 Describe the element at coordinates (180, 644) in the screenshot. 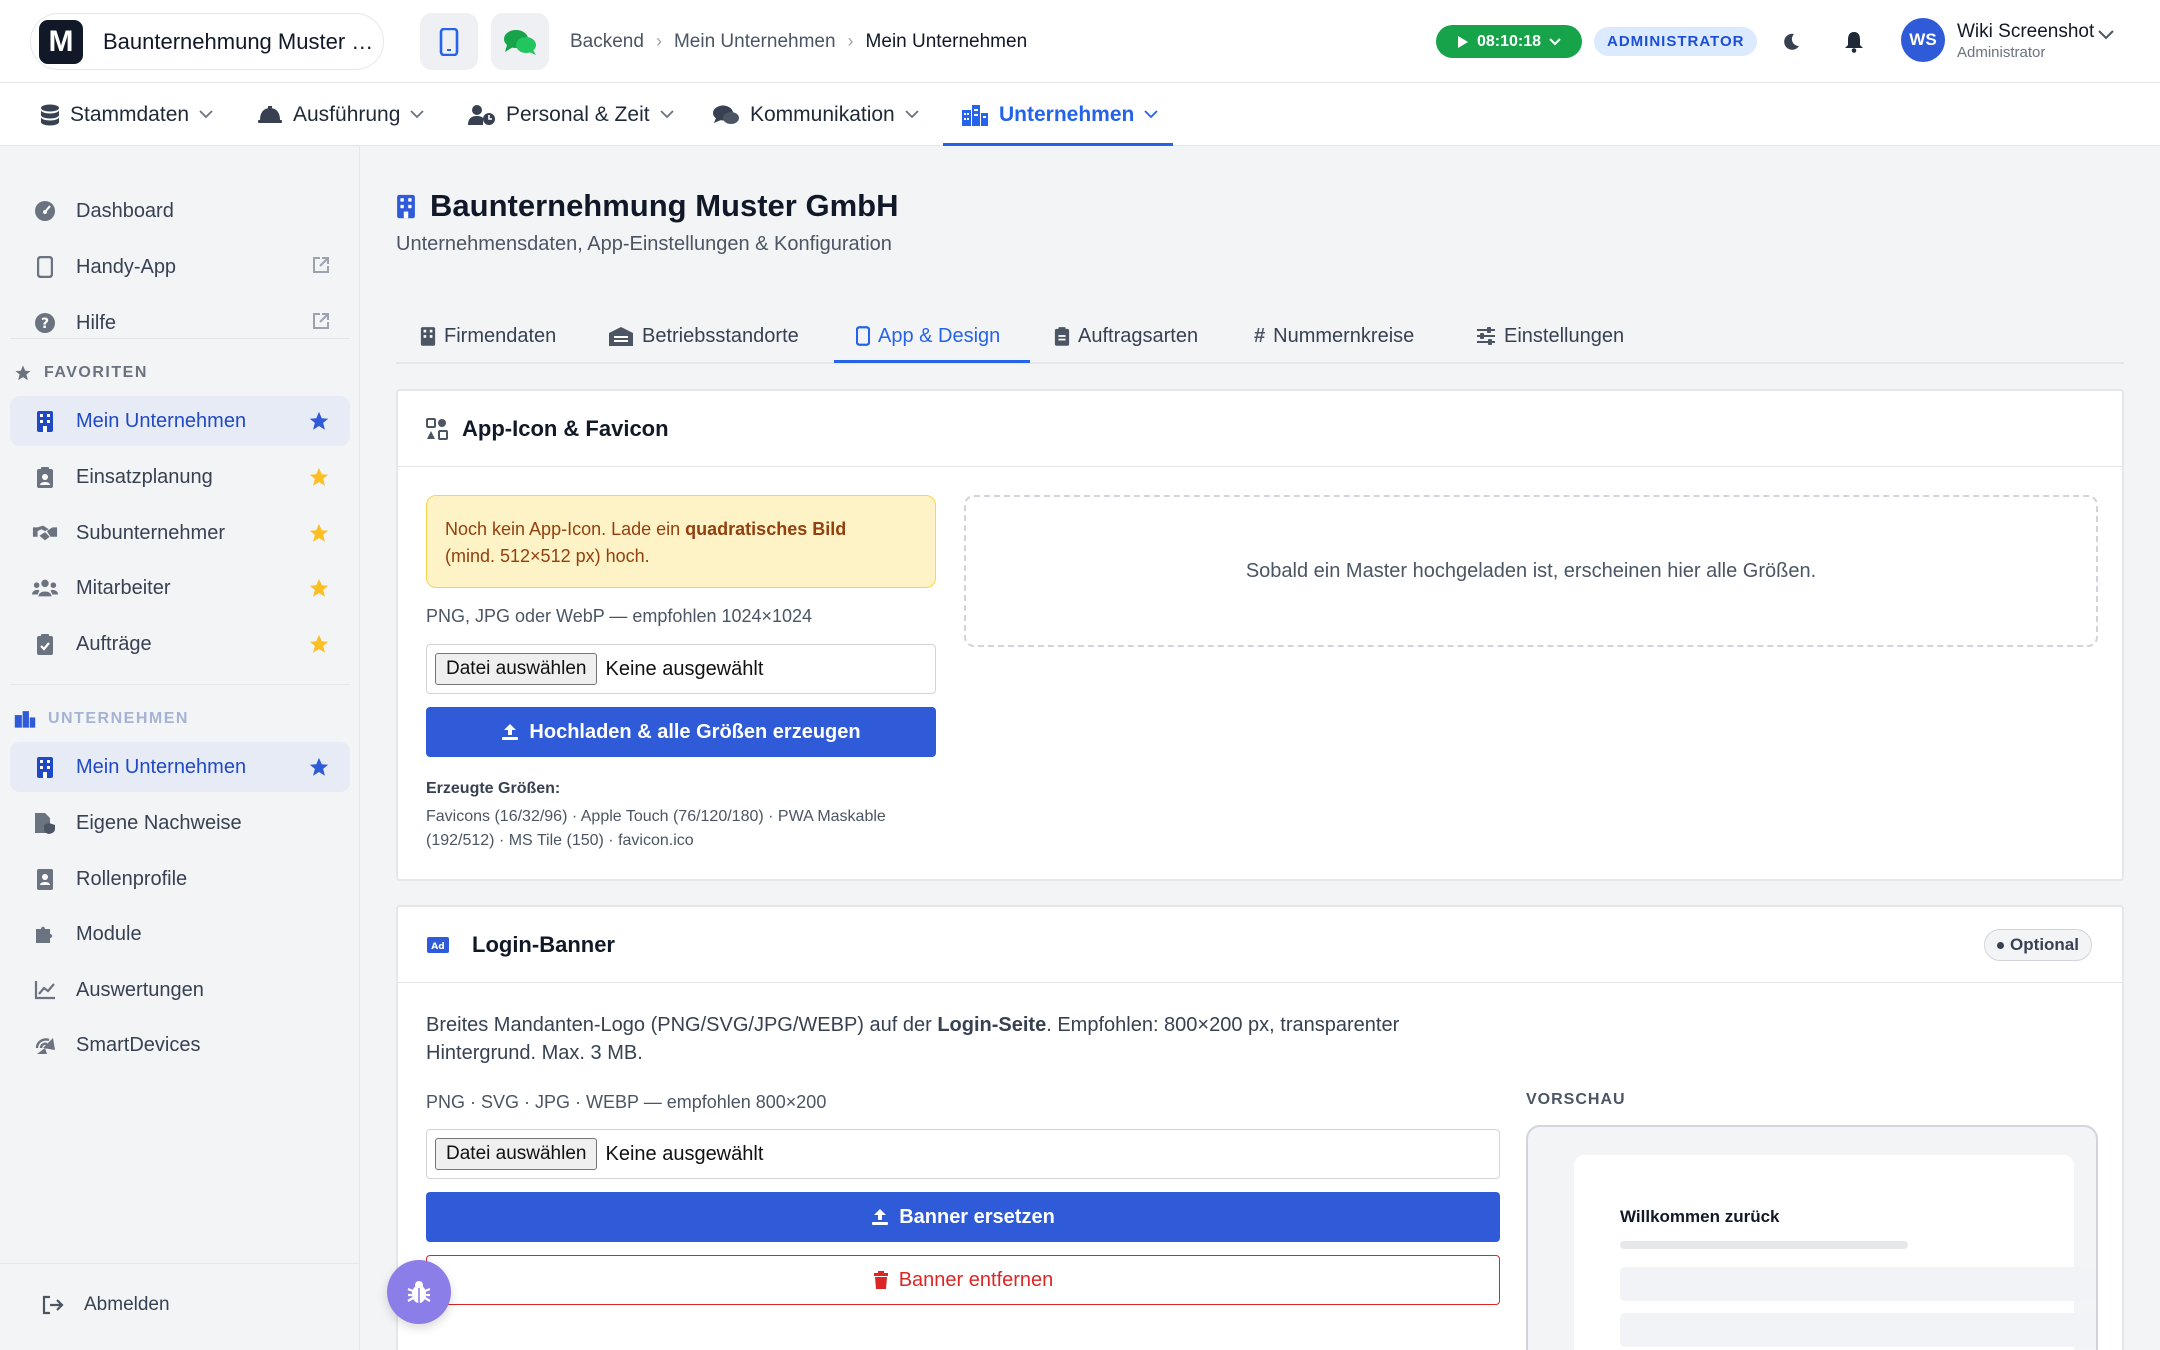

I see `sidebar-item-fav-auftraege: Aufträge` at that location.